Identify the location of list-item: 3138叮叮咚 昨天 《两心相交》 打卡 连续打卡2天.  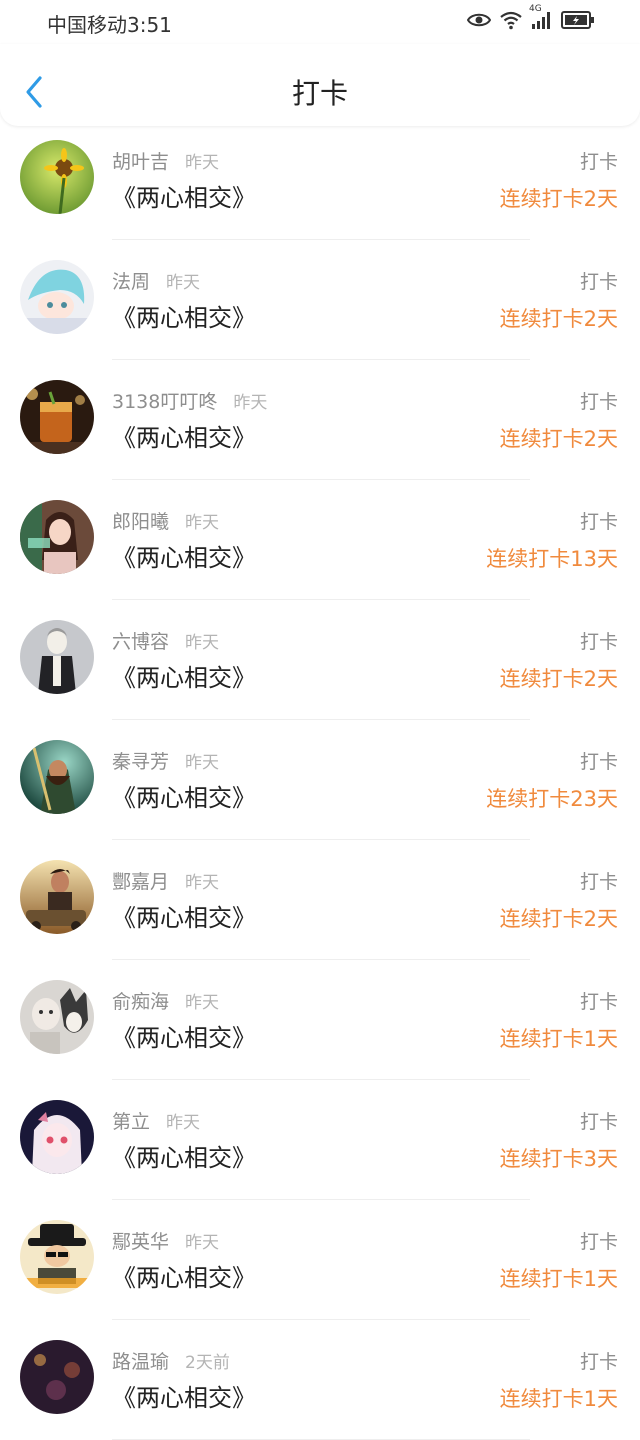
(320, 420).